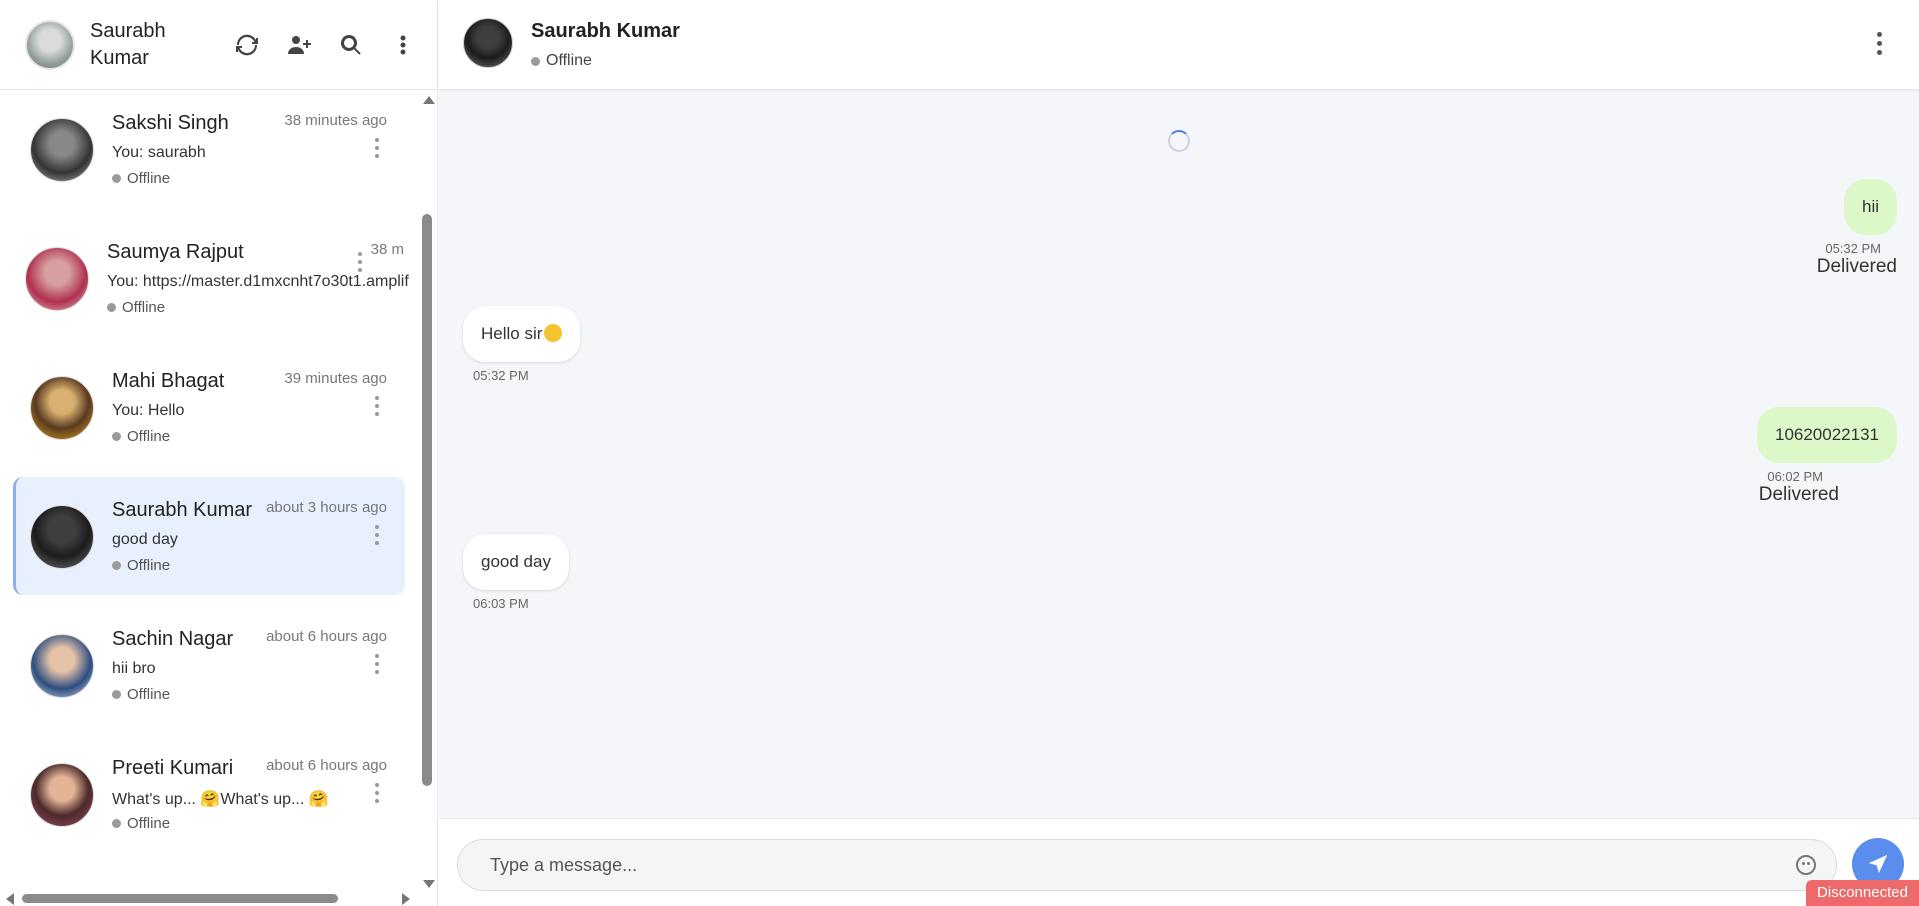 The image size is (1919, 906). I want to click on last-message-time: 38 minutes ago, so click(335, 120).